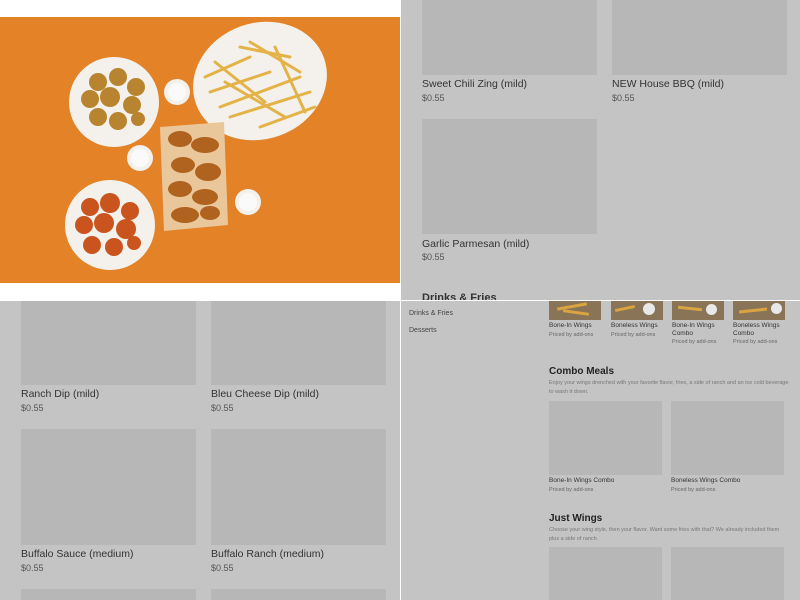 The height and width of the screenshot is (600, 800). What do you see at coordinates (474, 84) in the screenshot?
I see `item-name: Sweet Chili Zing (mild)` at bounding box center [474, 84].